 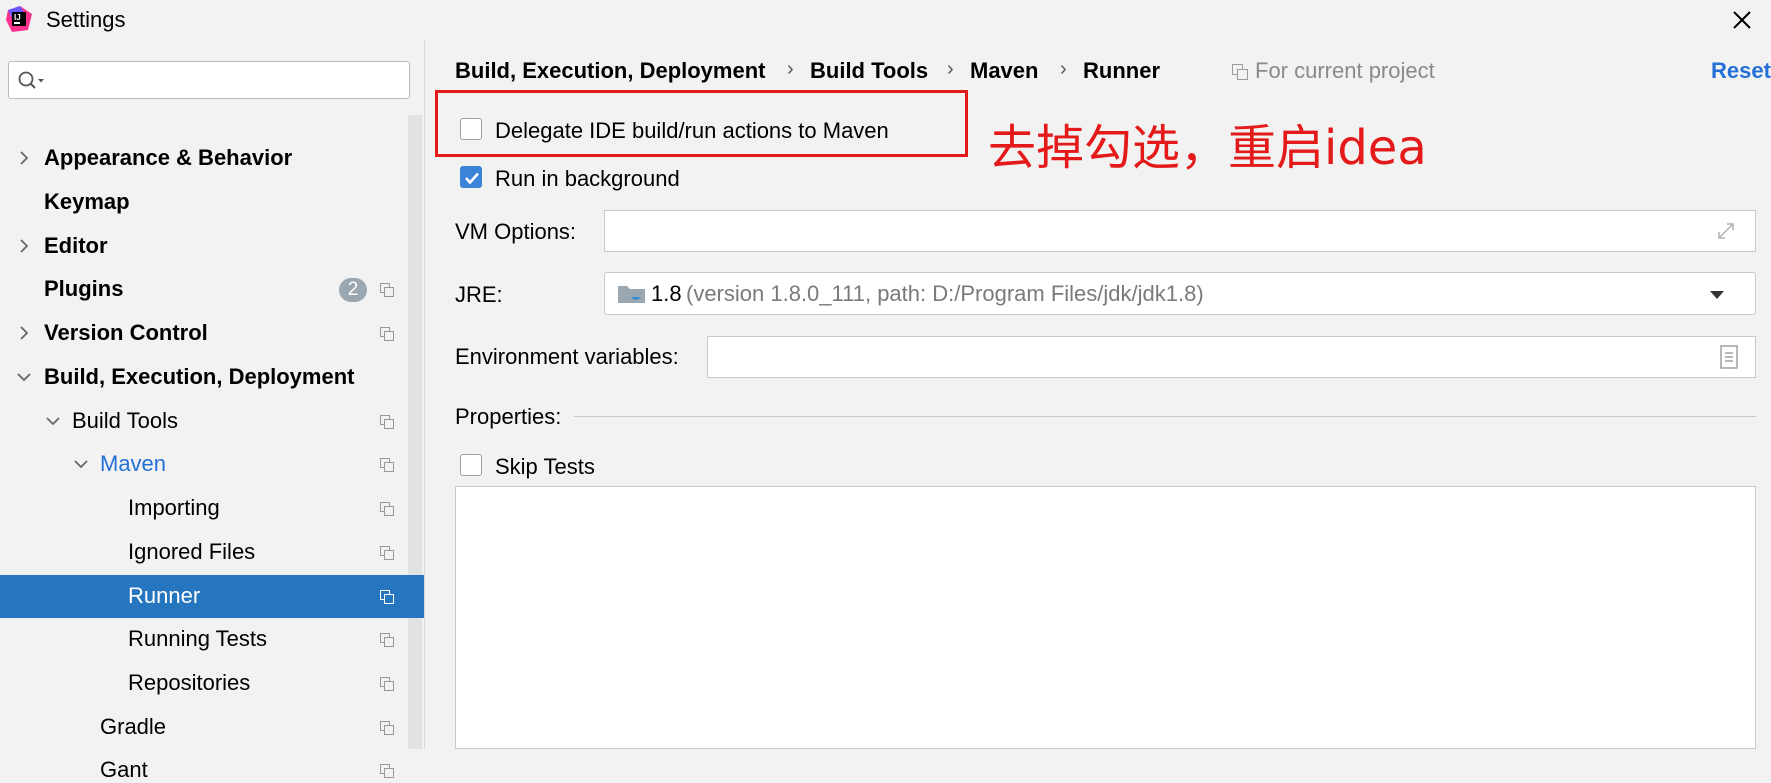 What do you see at coordinates (198, 638) in the screenshot?
I see `sidebar-item-label: Running Tests` at bounding box center [198, 638].